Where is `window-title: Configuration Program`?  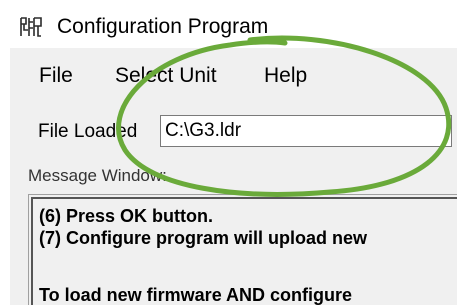
window-title: Configuration Program is located at coordinates (163, 26).